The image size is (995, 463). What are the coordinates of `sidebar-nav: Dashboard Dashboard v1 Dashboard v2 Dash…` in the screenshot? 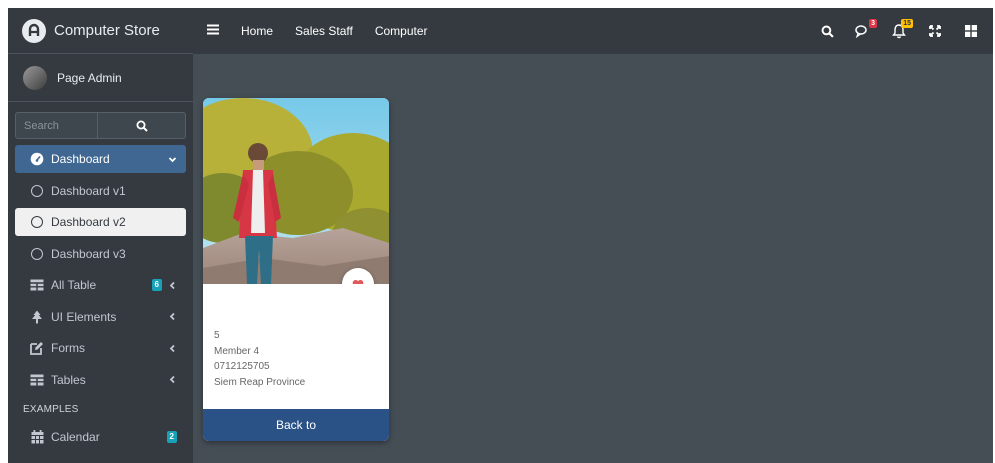 It's located at (100, 298).